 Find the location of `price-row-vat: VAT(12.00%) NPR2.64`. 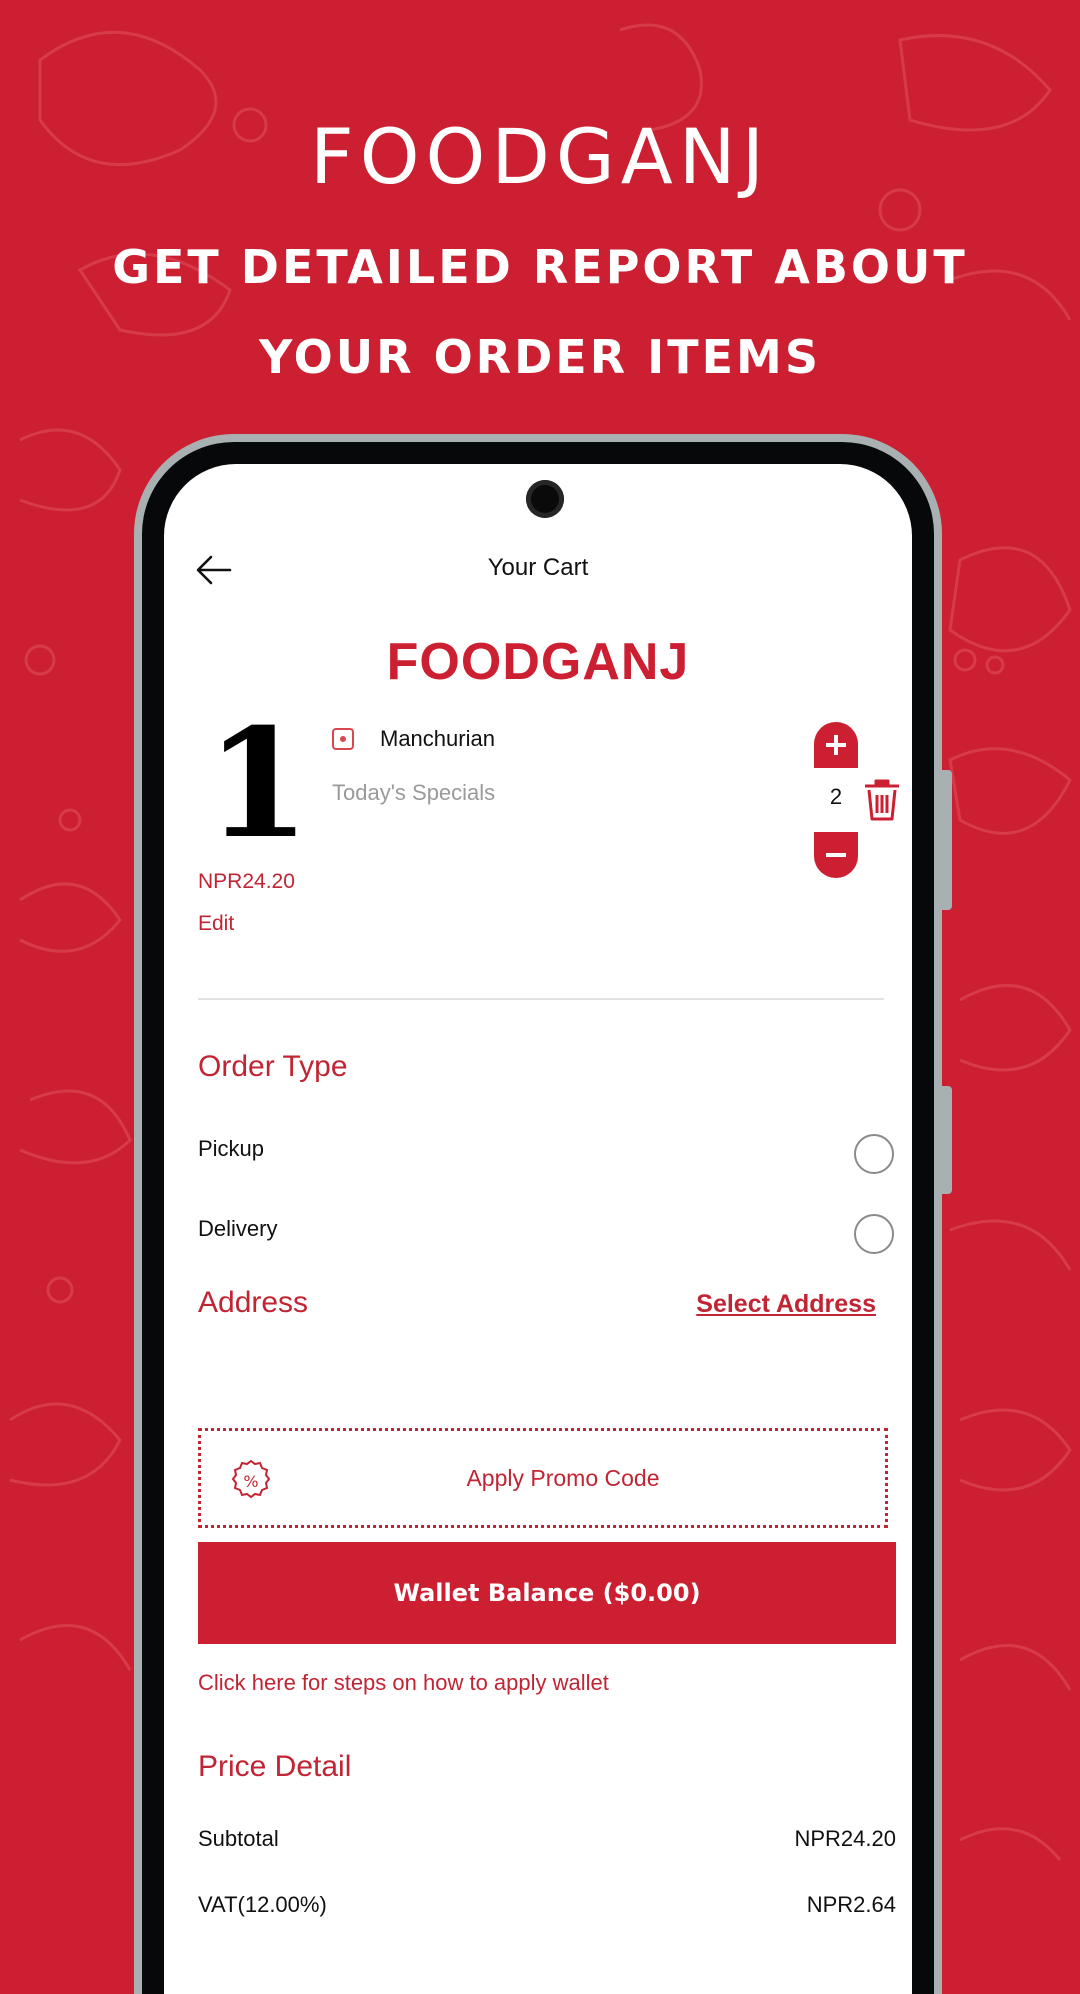

price-row-vat: VAT(12.00%) NPR2.64 is located at coordinates (547, 1905).